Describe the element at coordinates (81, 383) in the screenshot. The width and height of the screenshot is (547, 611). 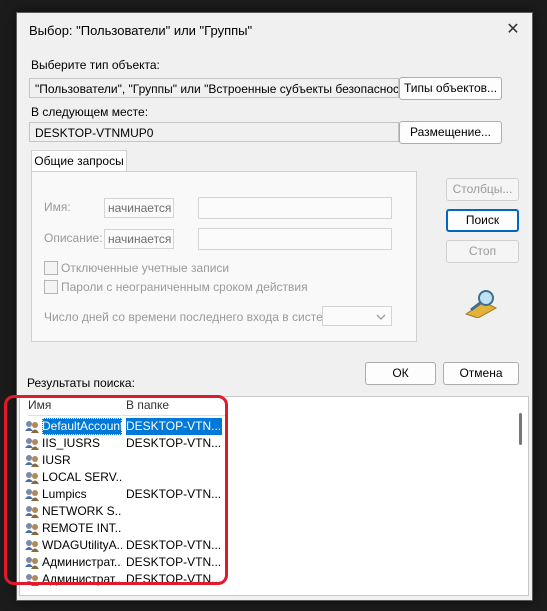
I see `results-label: Результаты поиска:` at that location.